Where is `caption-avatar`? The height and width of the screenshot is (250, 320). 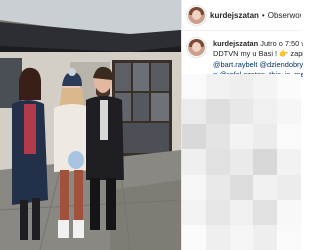
caption-avatar is located at coordinates (196, 47).